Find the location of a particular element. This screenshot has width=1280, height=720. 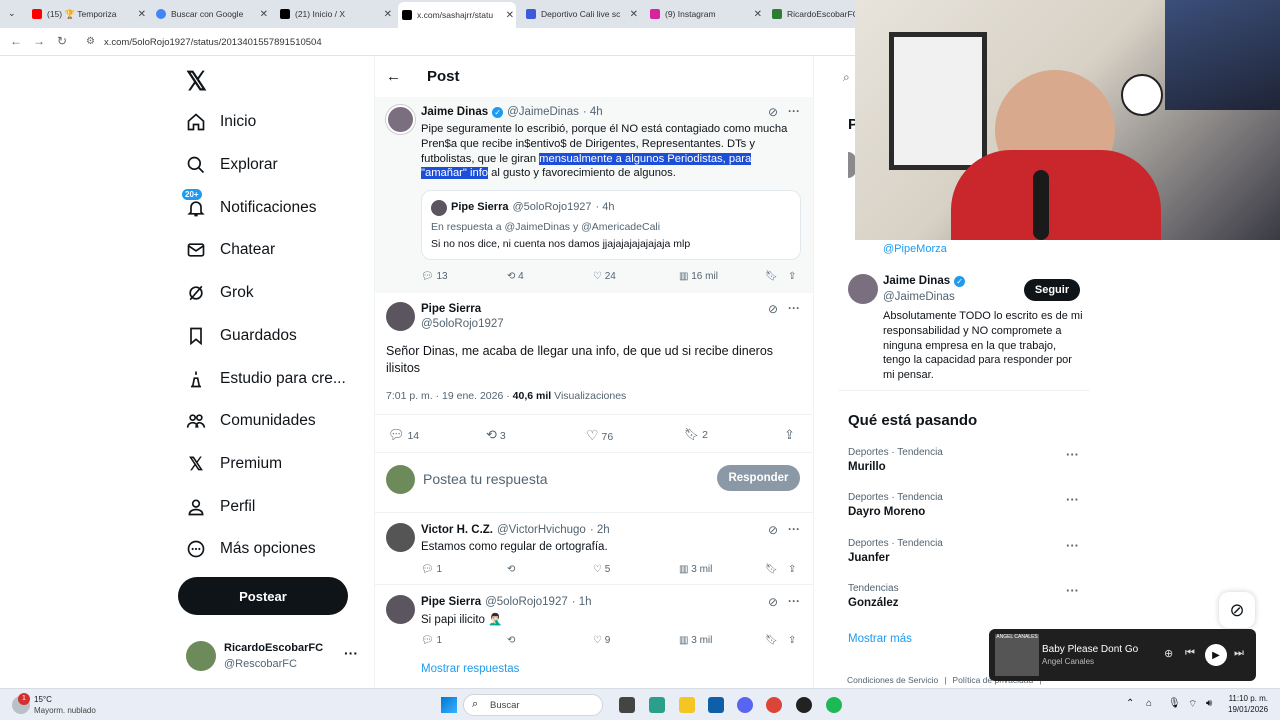

trend-item: Tendencias González ··· is located at coordinates (963, 596).